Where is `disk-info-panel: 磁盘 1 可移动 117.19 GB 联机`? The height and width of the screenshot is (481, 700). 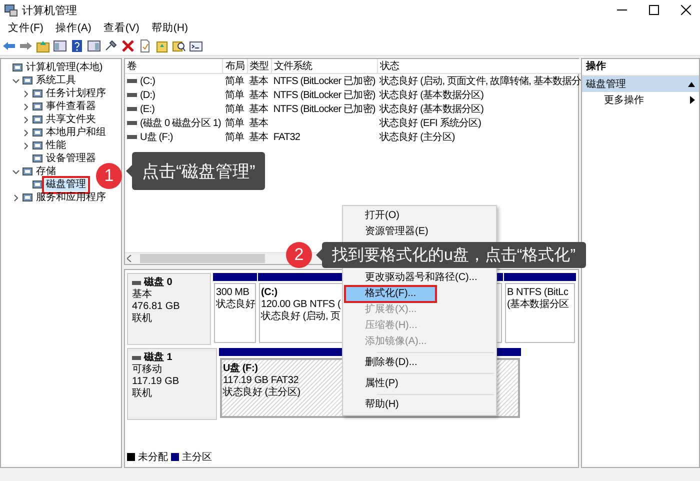
disk-info-panel: 磁盘 1 可移动 117.19 GB 联机 is located at coordinates (172, 384).